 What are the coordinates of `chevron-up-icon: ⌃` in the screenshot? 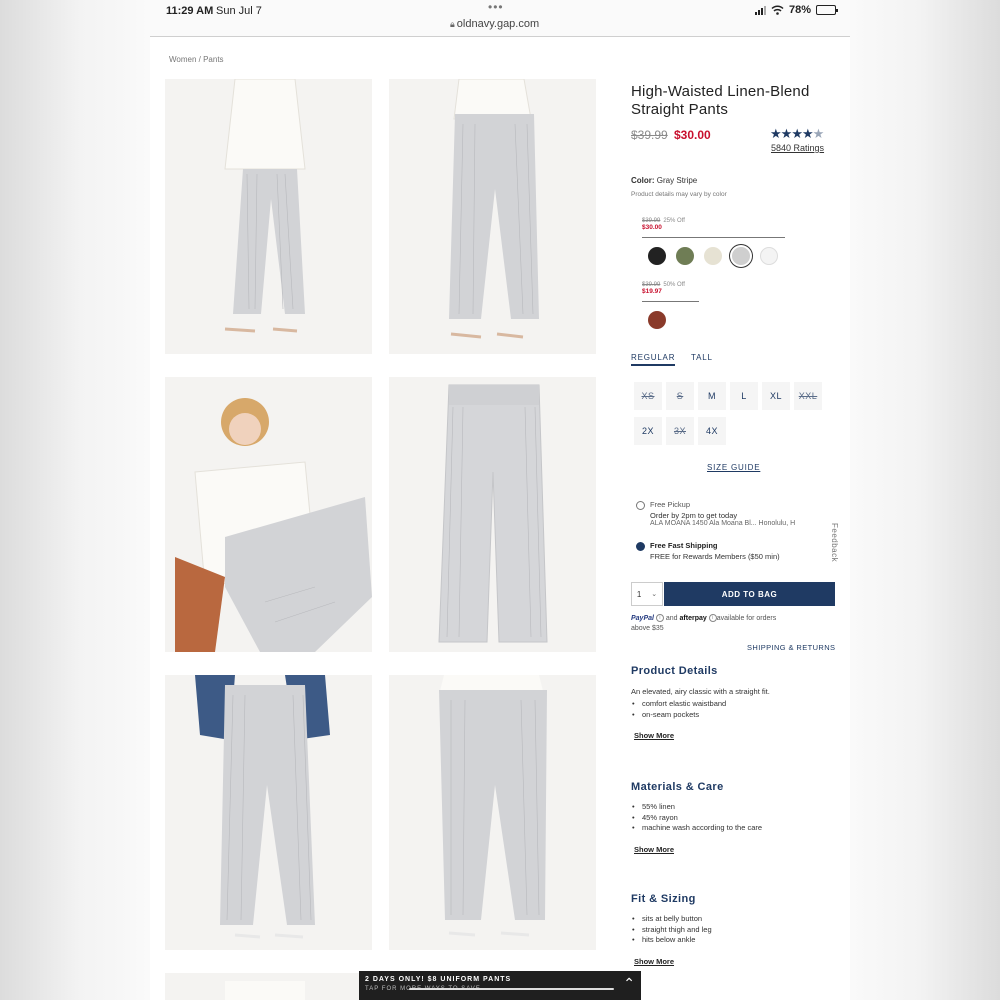 It's located at (629, 983).